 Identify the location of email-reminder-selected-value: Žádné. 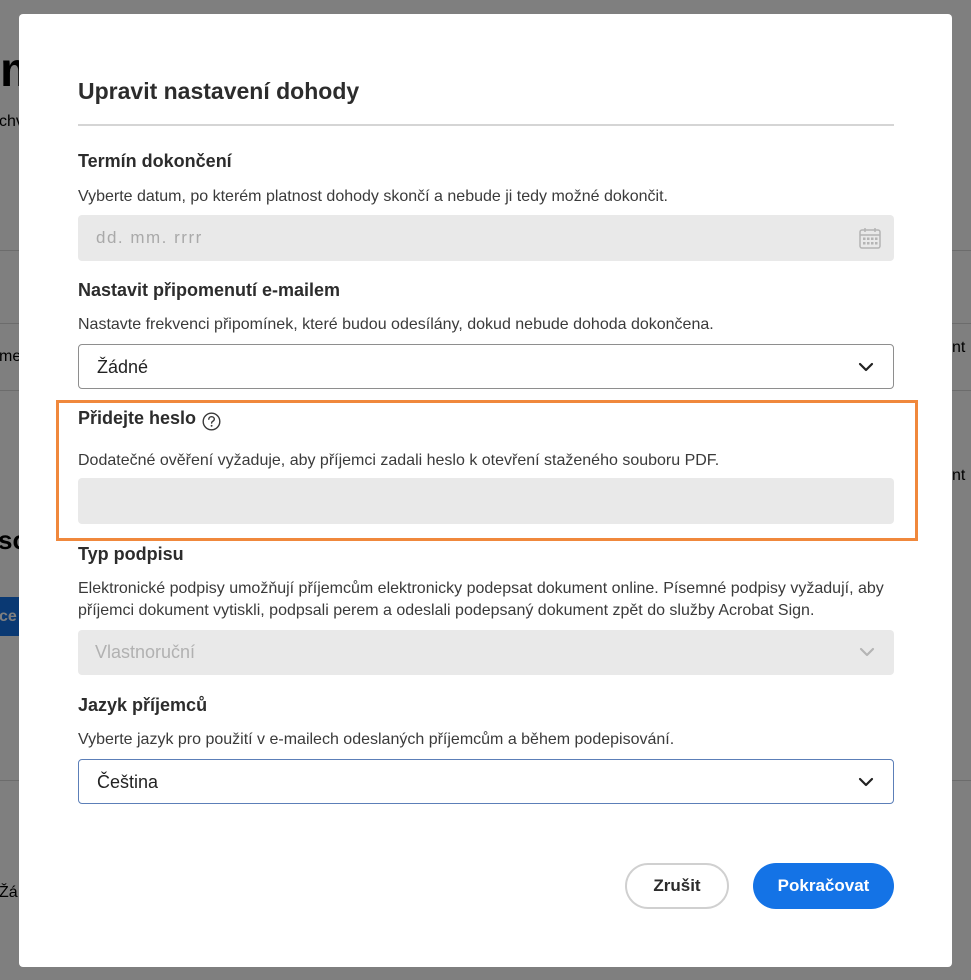
(123, 367).